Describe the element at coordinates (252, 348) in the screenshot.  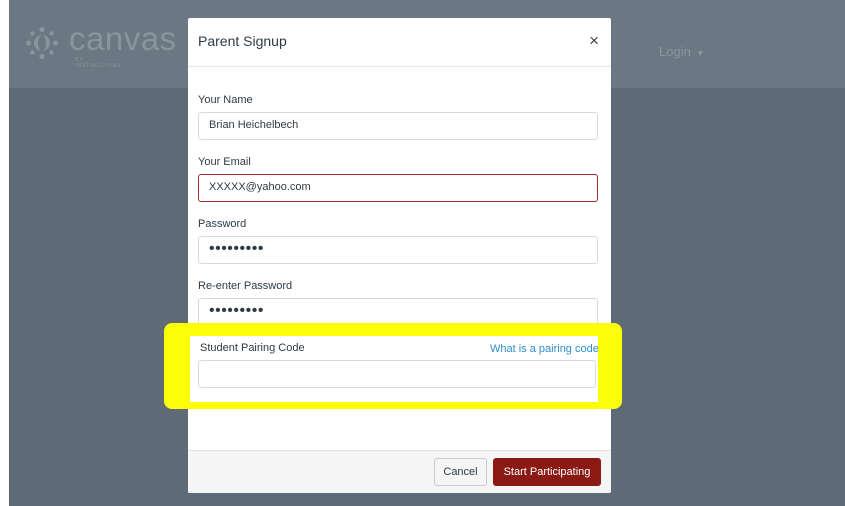
I see `pairing-code-label: Student Pairing Code` at that location.